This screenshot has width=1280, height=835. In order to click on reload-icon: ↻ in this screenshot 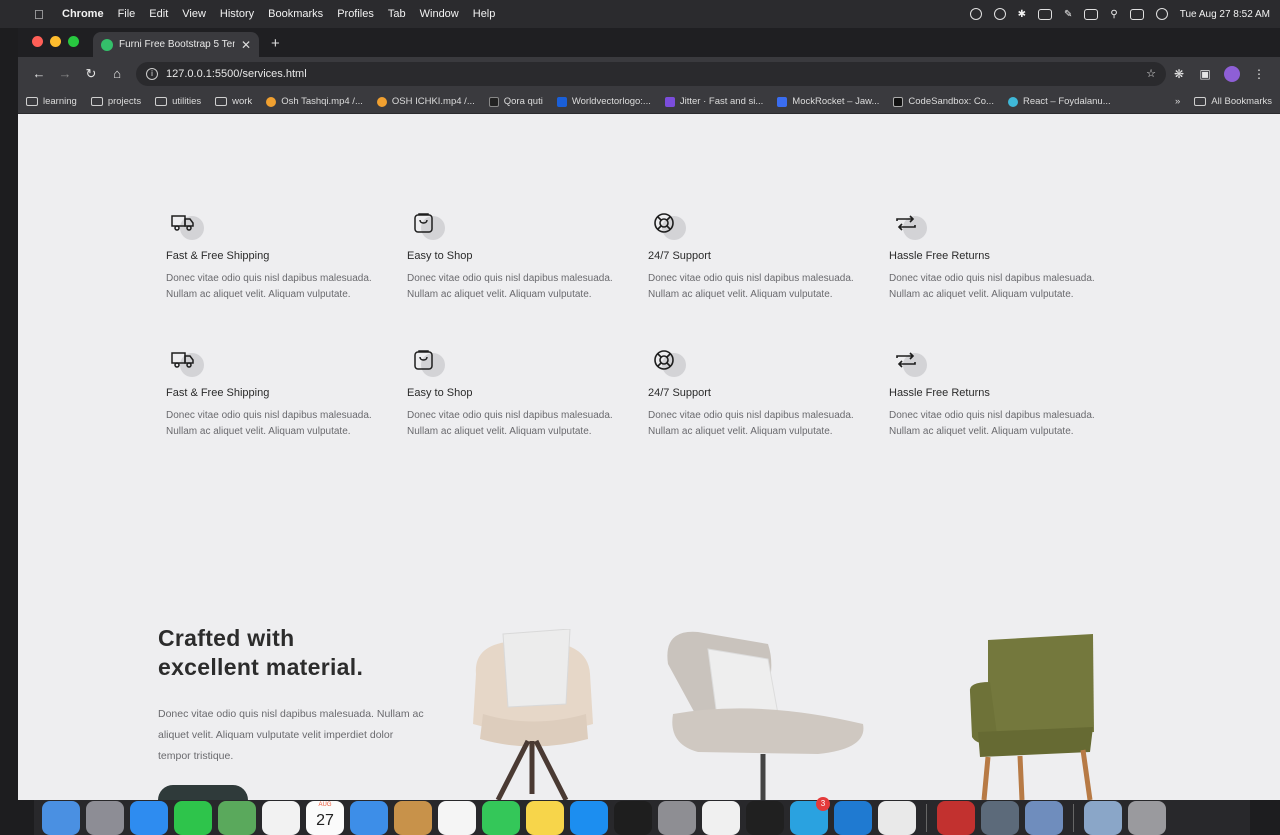, I will do `click(91, 74)`.